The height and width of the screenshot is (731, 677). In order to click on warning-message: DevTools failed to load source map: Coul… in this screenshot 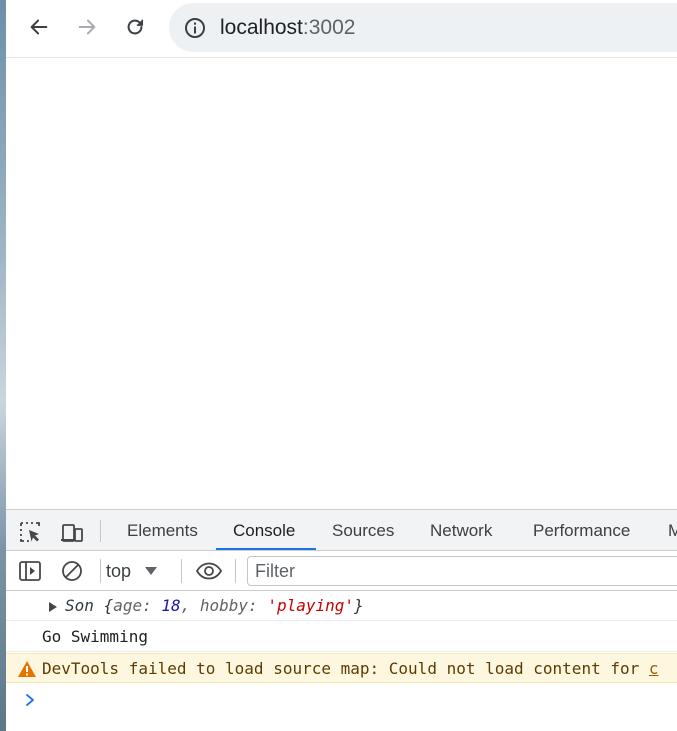, I will do `click(345, 668)`.